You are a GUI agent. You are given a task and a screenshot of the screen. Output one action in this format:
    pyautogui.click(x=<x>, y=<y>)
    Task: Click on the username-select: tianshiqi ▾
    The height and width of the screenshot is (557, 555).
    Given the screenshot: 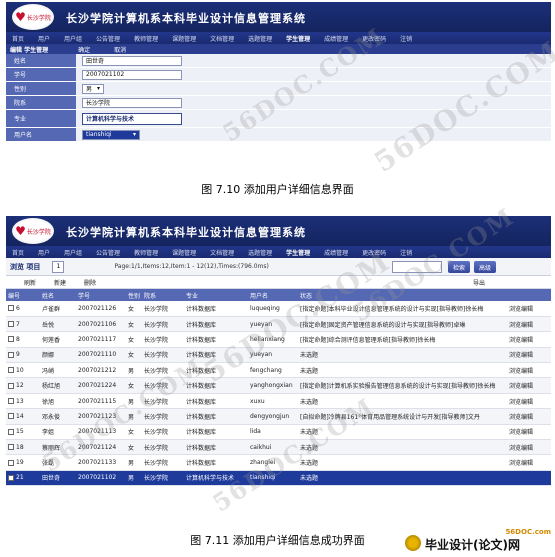 What is the action you would take?
    pyautogui.click(x=111, y=134)
    